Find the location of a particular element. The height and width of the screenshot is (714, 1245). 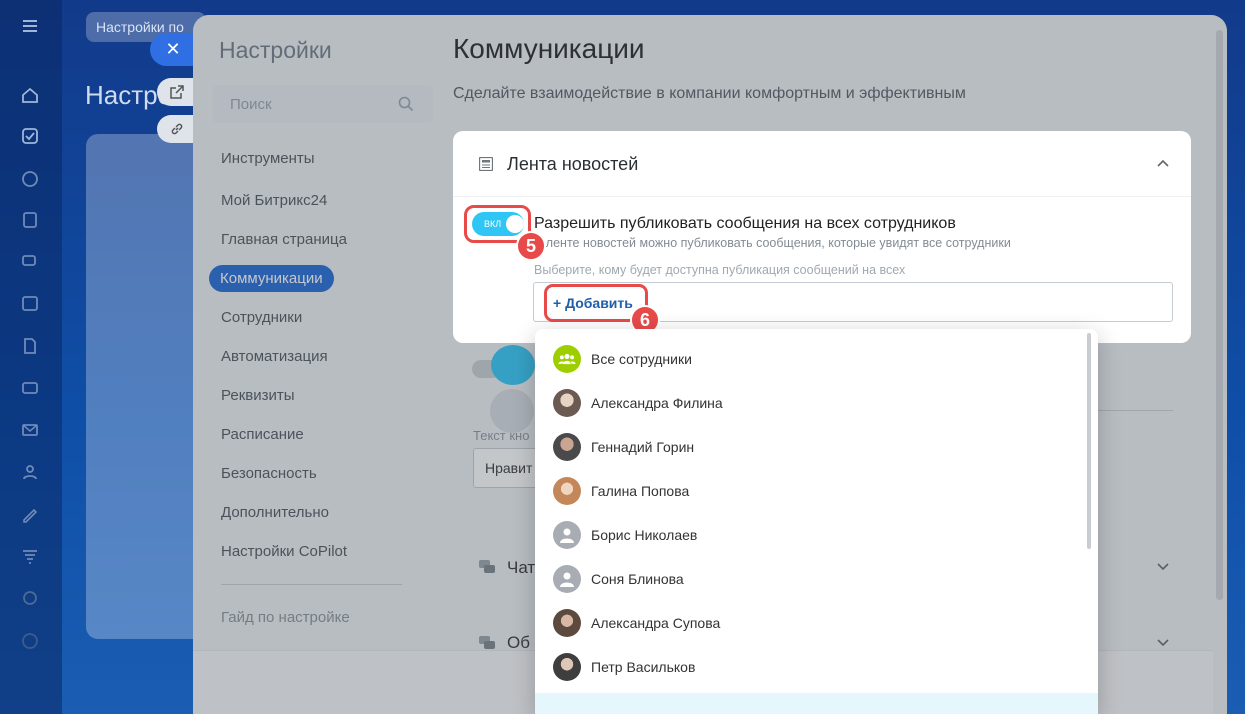

mail-icon is located at coordinates (30, 430).